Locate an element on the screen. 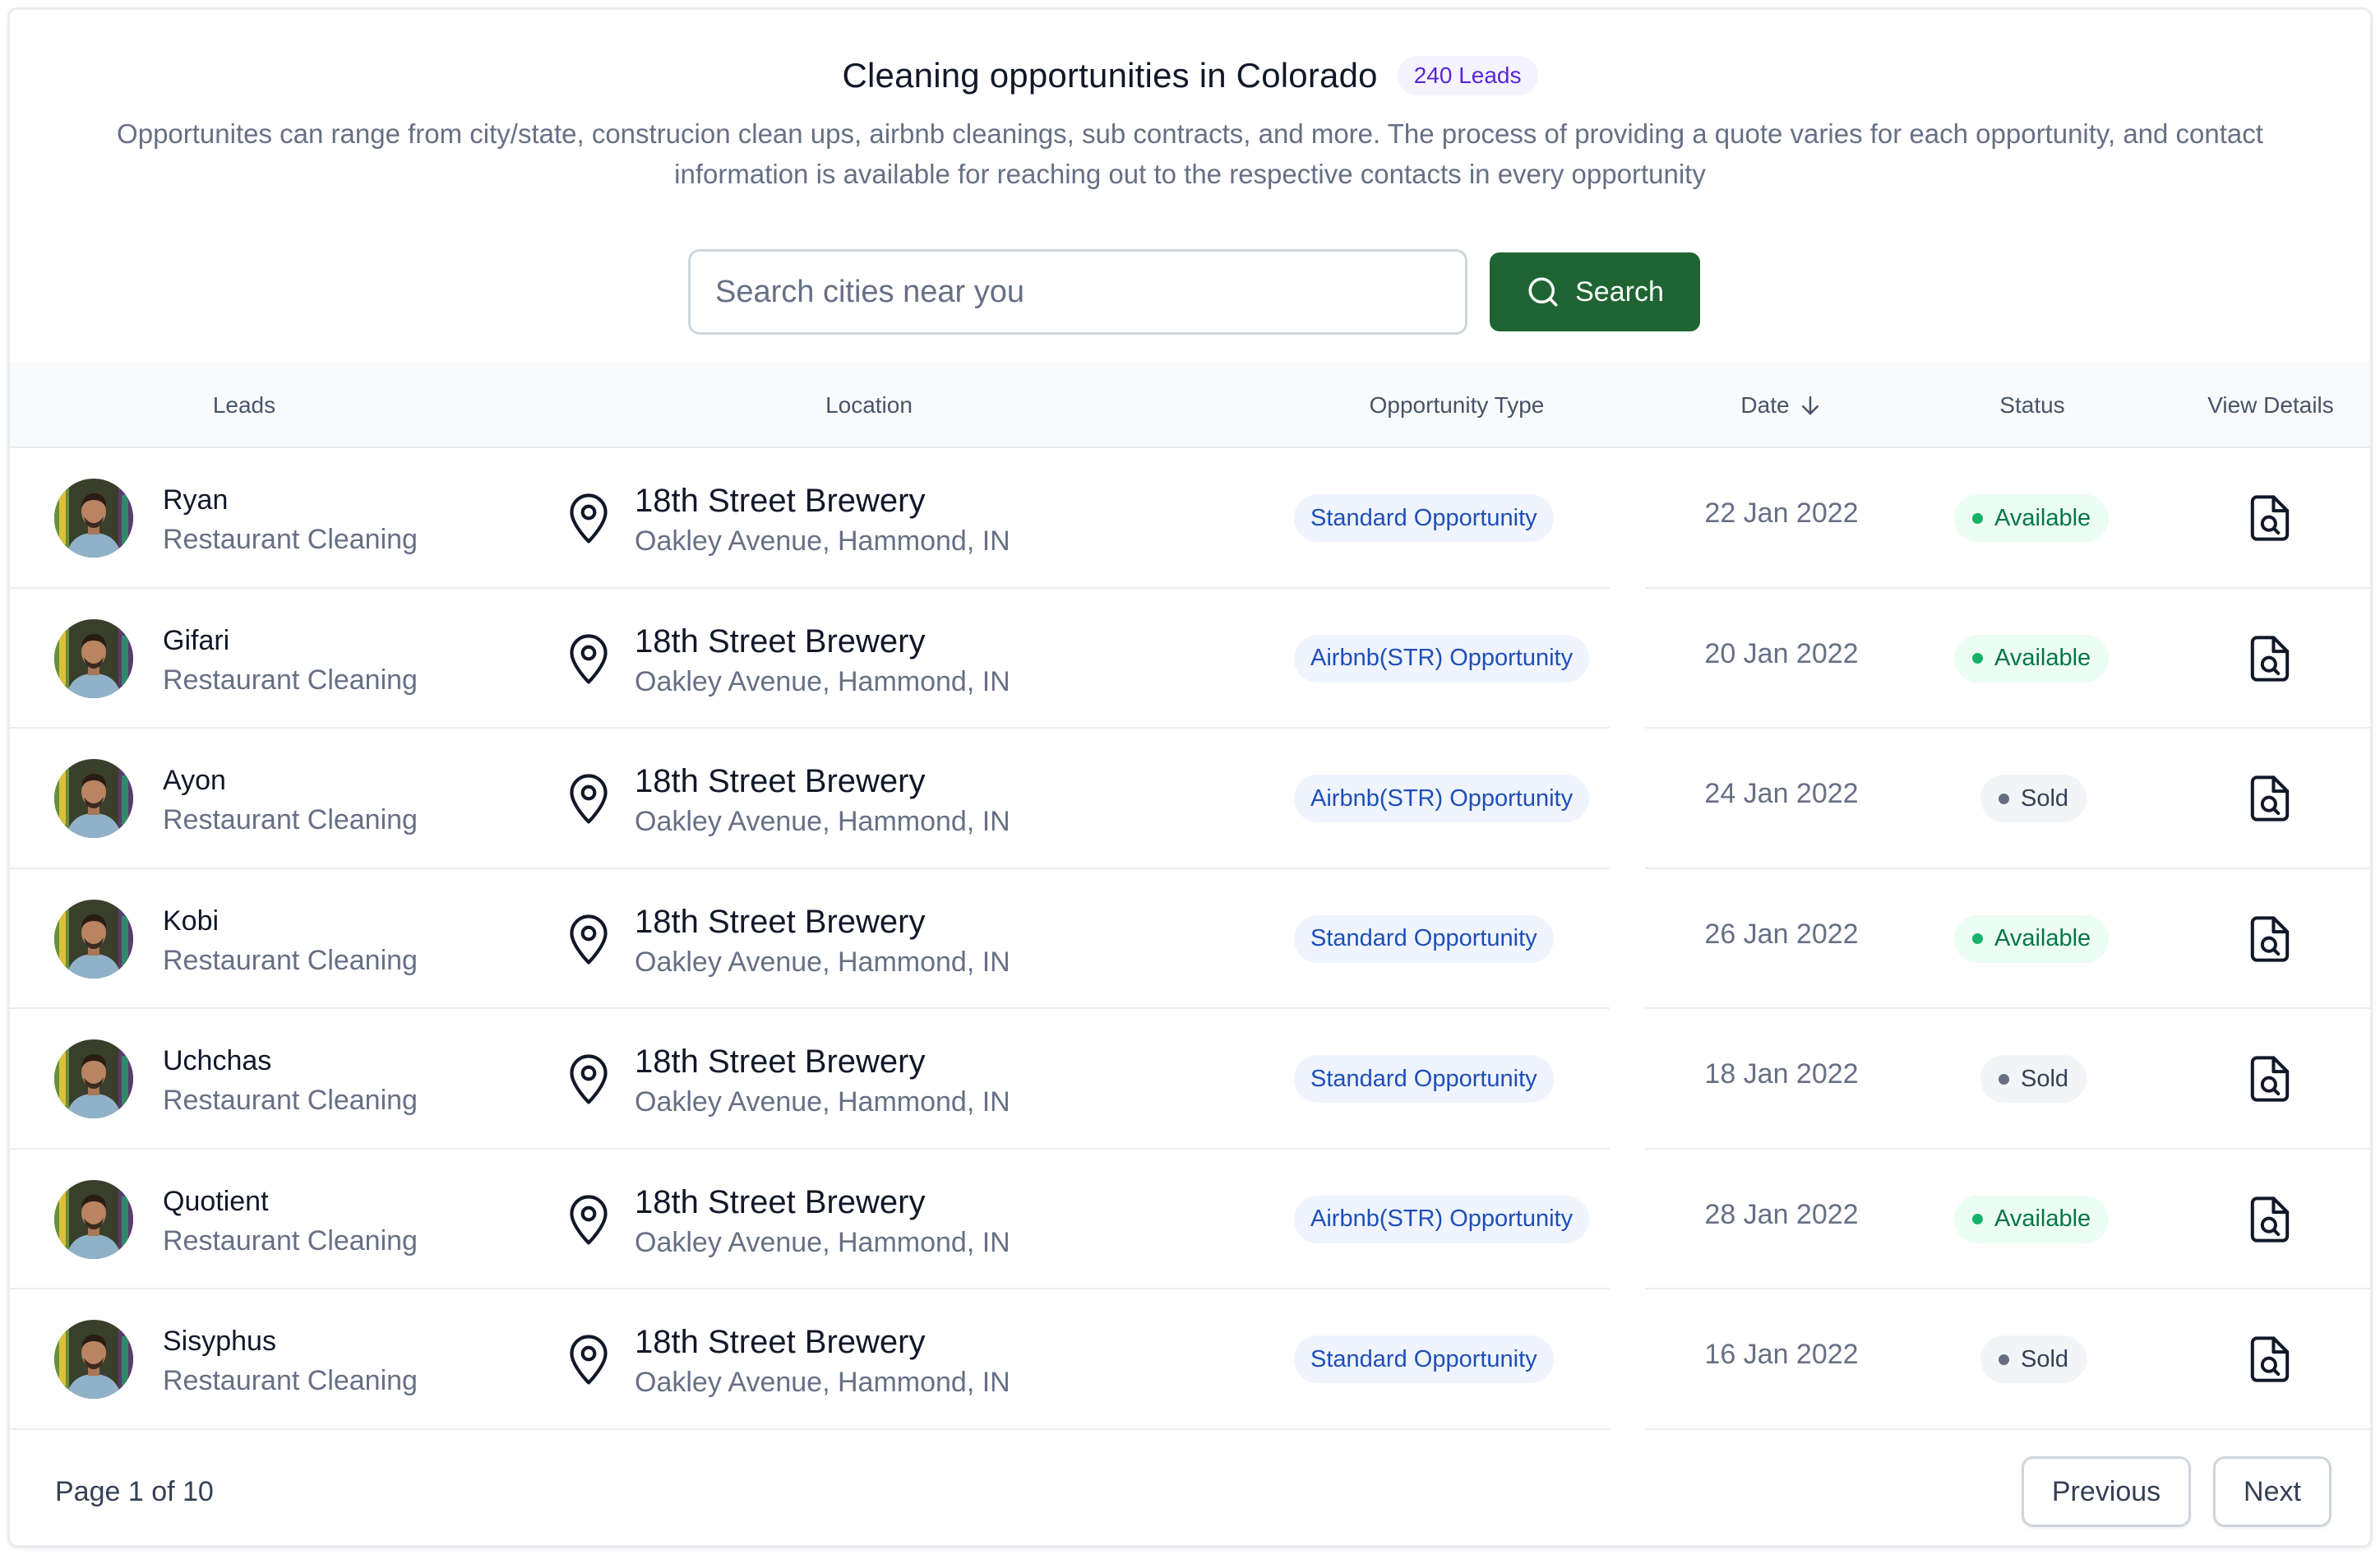 This screenshot has width=2380, height=1555. pagination: Page 1 of 10 Previous Next is located at coordinates (1190, 1487).